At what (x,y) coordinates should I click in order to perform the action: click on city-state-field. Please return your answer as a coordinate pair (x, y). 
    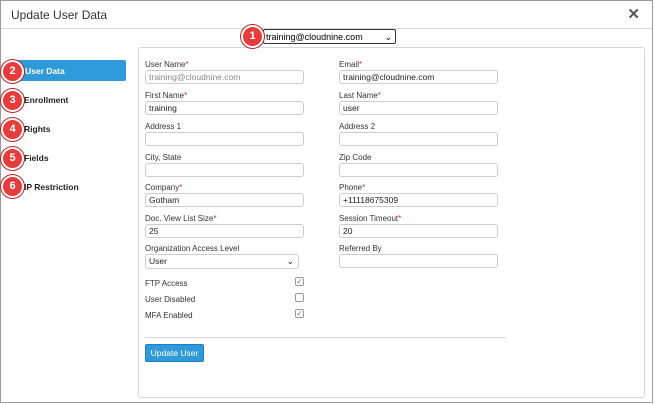
    Looking at the image, I should click on (224, 170).